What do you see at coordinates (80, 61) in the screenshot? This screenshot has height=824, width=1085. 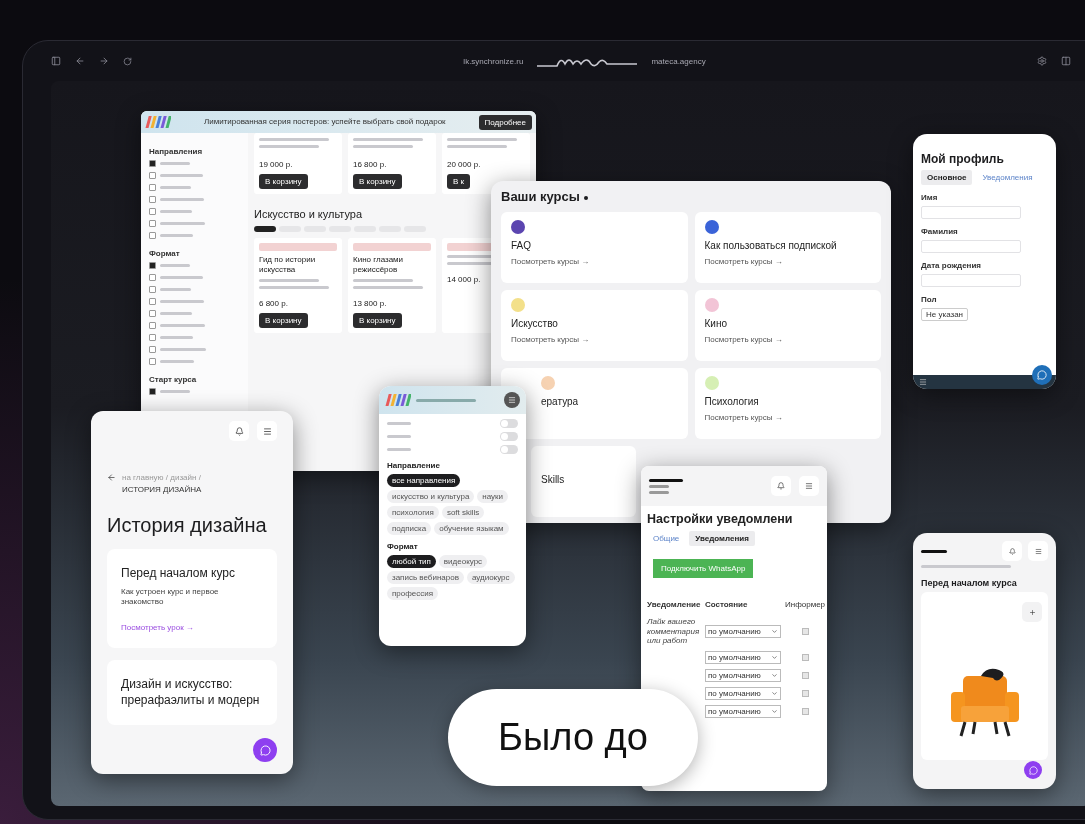 I see `back-icon` at bounding box center [80, 61].